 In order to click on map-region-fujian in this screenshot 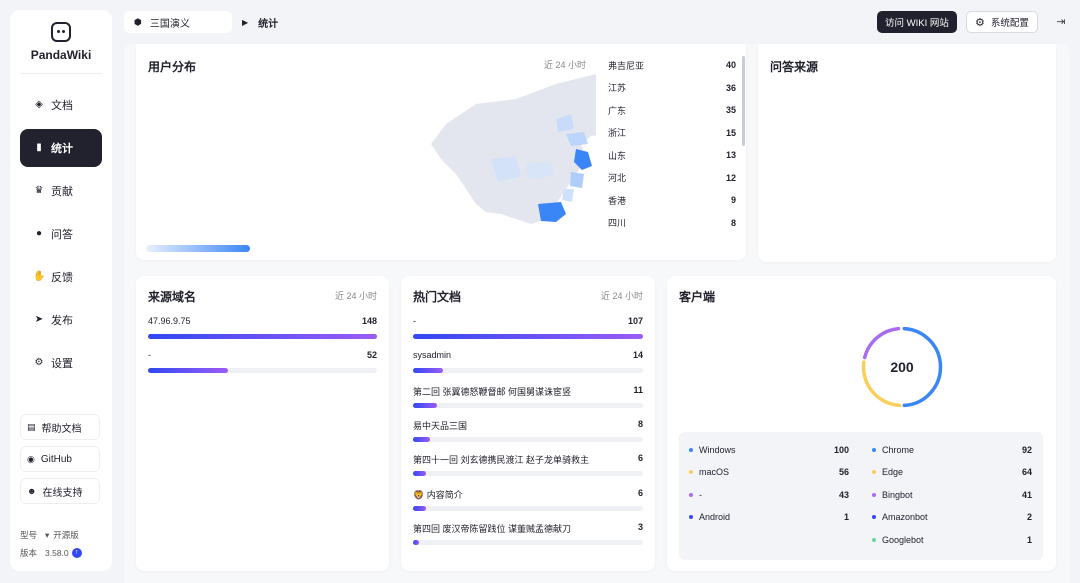, I will do `click(568, 195)`.